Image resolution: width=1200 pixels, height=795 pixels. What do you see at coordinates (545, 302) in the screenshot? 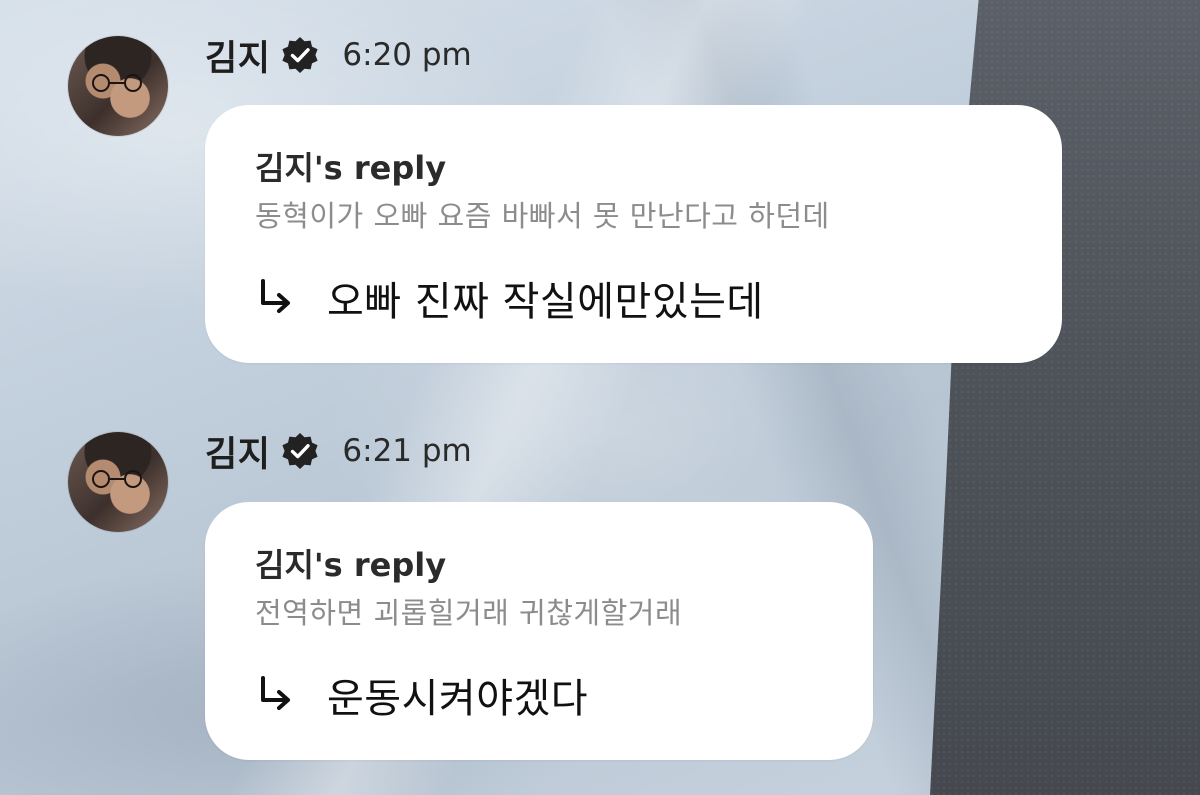
I see `reply-message-text: 오빠 진짜 작실에만있는데` at bounding box center [545, 302].